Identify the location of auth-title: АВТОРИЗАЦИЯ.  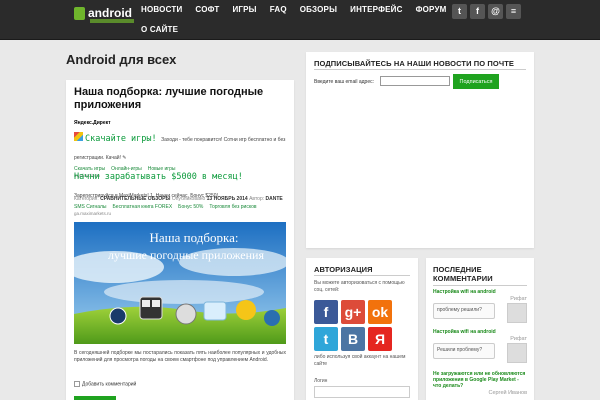
(343, 269).